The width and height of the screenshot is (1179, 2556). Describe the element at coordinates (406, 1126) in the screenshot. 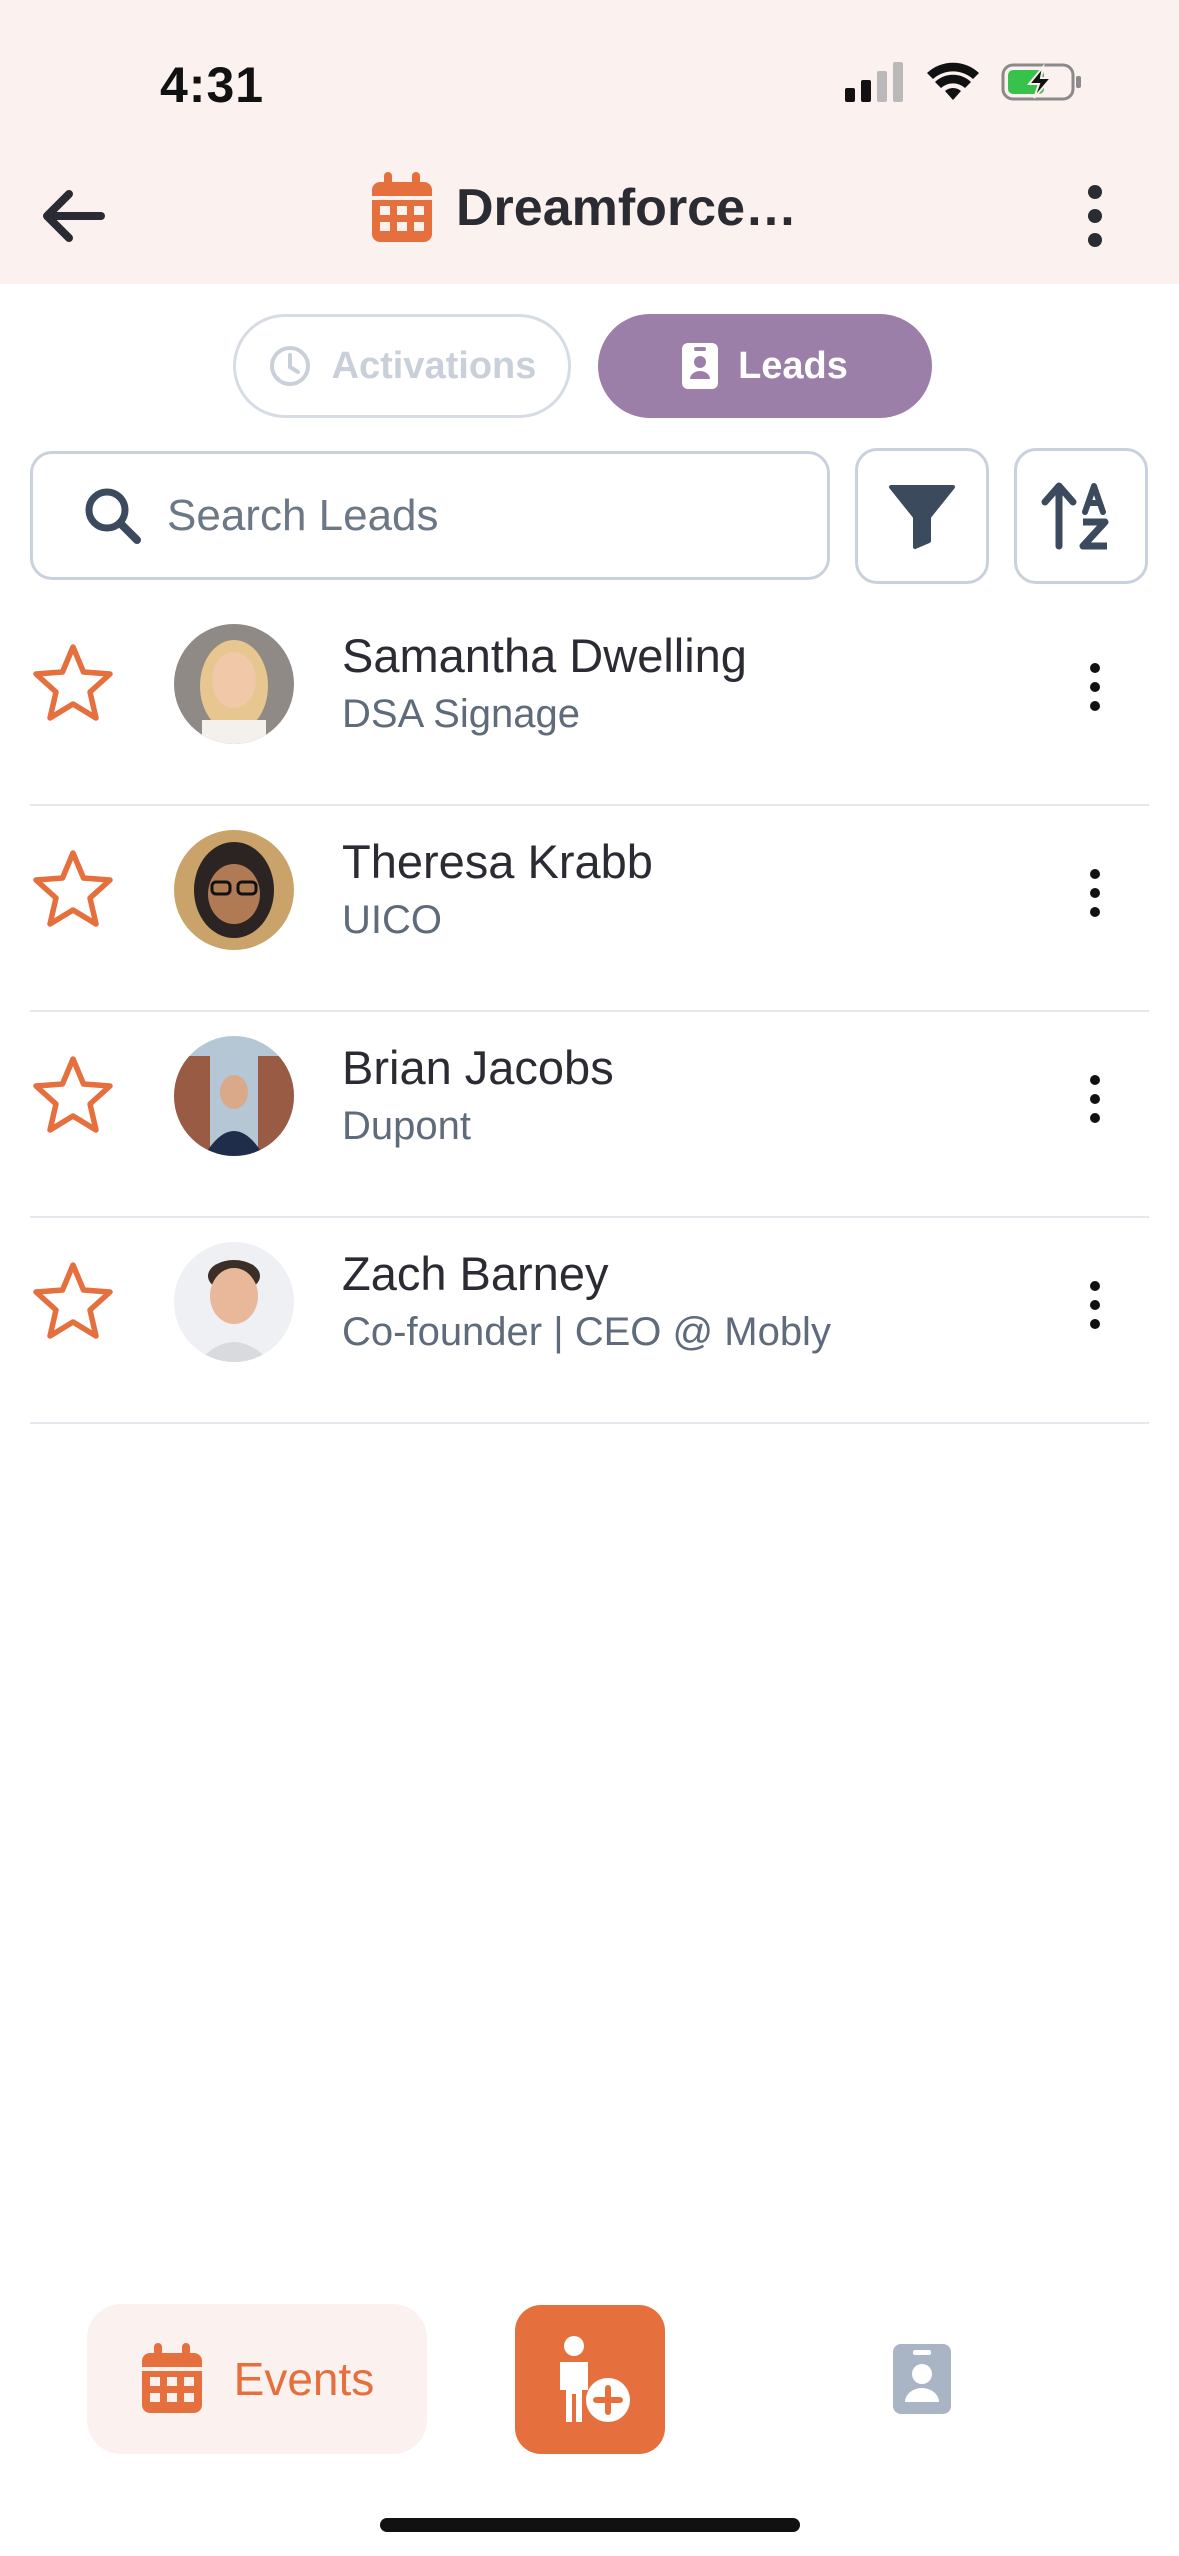

I see `lead-company: Dupont` at that location.